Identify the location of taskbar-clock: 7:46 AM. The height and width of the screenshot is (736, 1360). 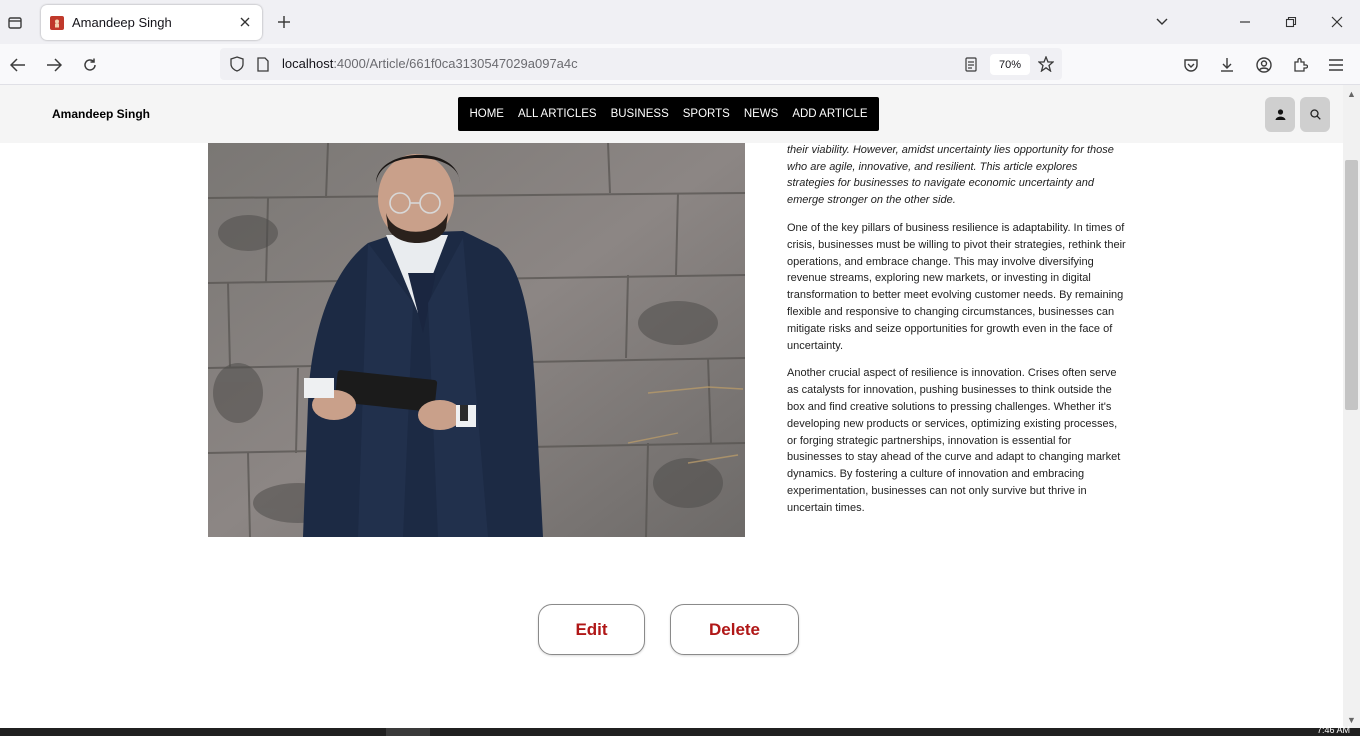
(1333, 730).